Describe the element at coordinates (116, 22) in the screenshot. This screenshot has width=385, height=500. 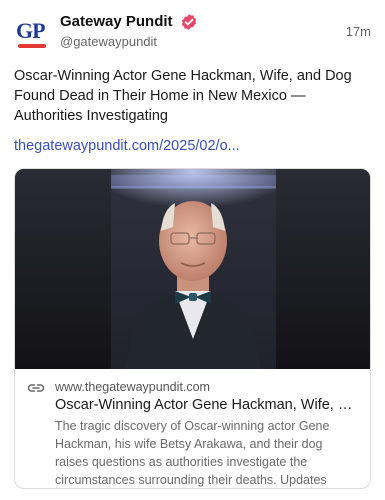
I see `author-name: Gateway Pundit` at that location.